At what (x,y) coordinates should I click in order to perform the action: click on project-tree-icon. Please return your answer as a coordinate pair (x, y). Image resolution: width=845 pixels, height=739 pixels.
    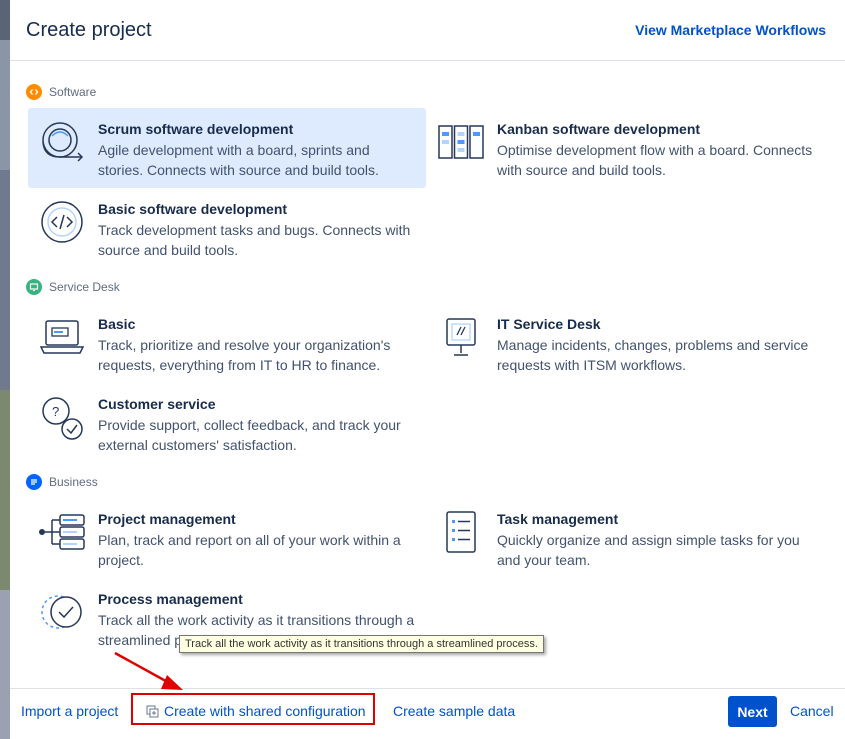
    Looking at the image, I should click on (62, 532).